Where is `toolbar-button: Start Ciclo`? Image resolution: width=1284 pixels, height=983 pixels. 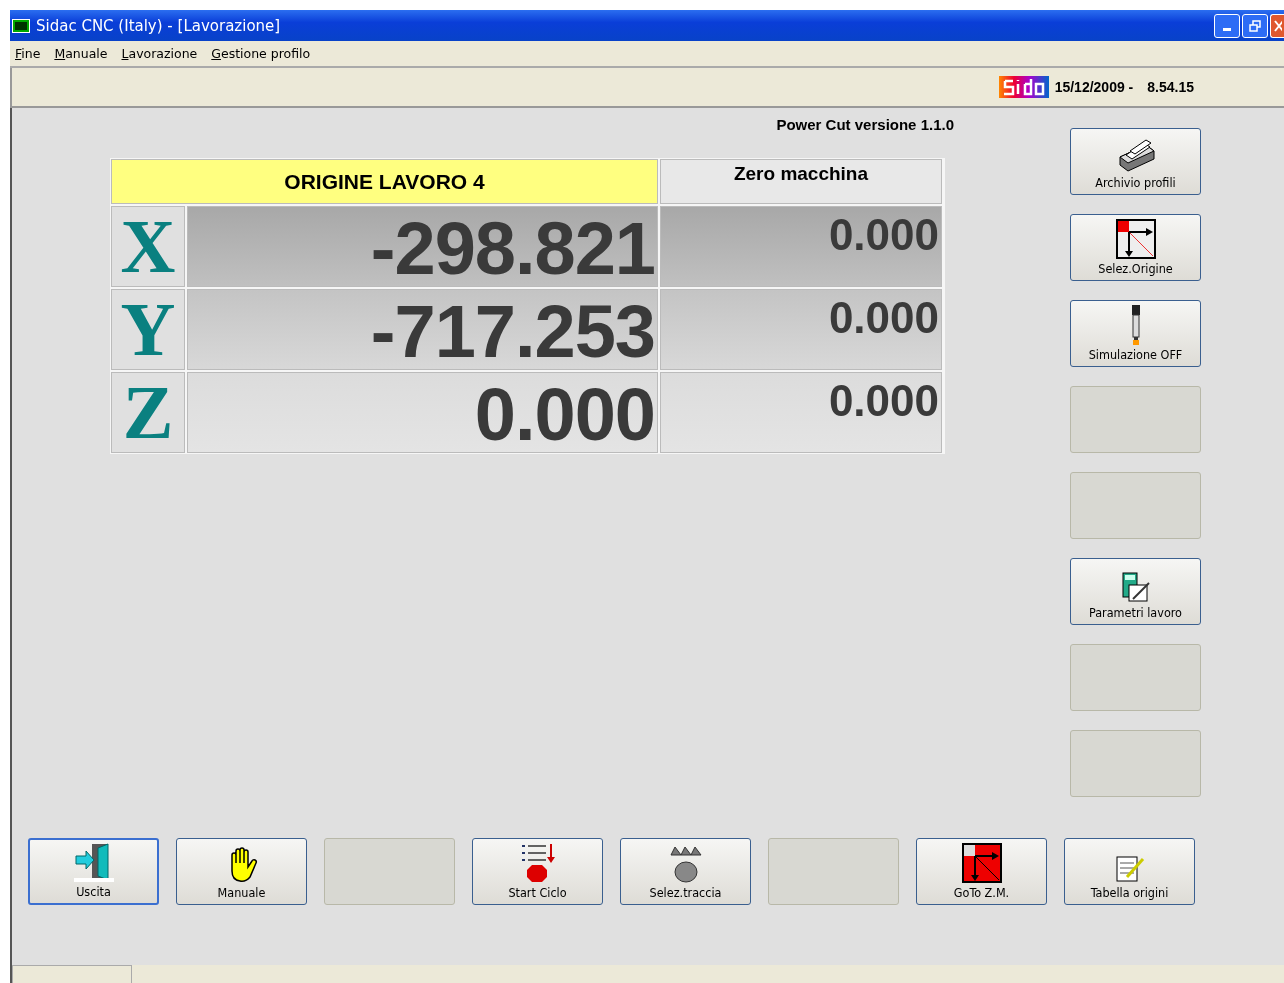
toolbar-button: Start Ciclo is located at coordinates (537, 871).